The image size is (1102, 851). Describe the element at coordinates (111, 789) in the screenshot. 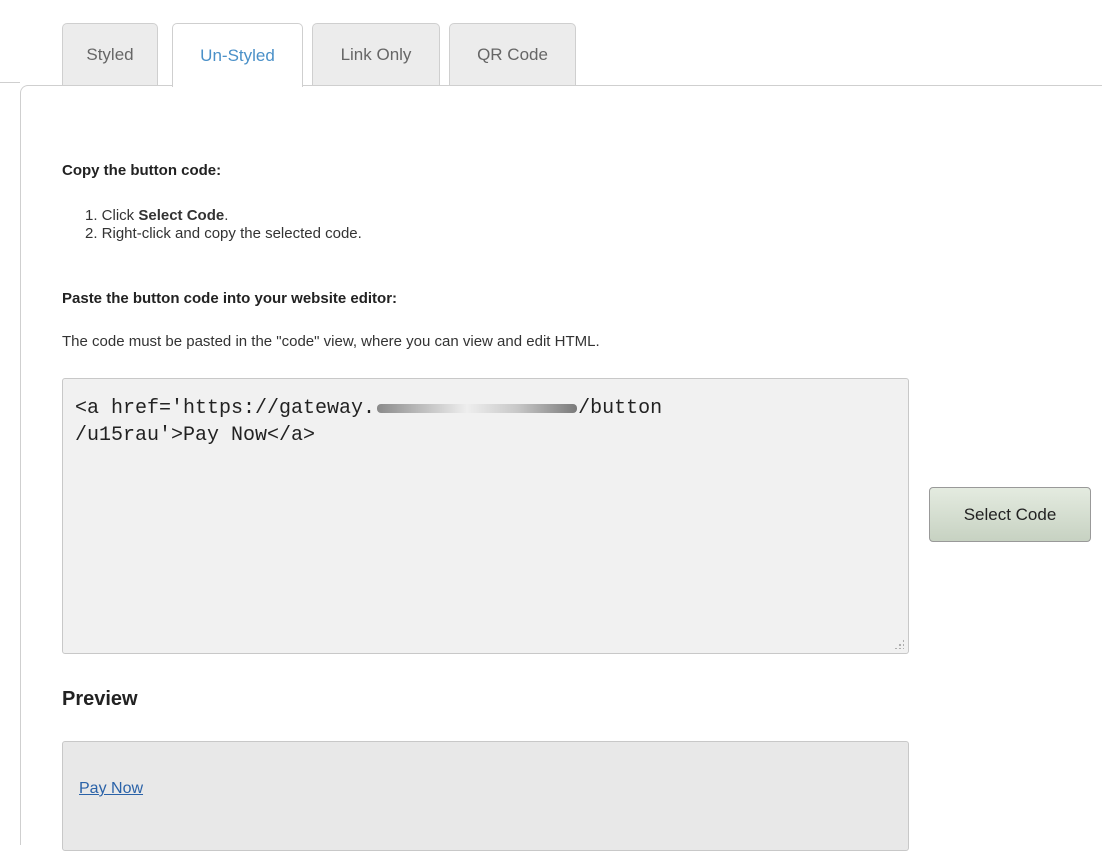

I see `pay-now-link: Pay Now` at that location.